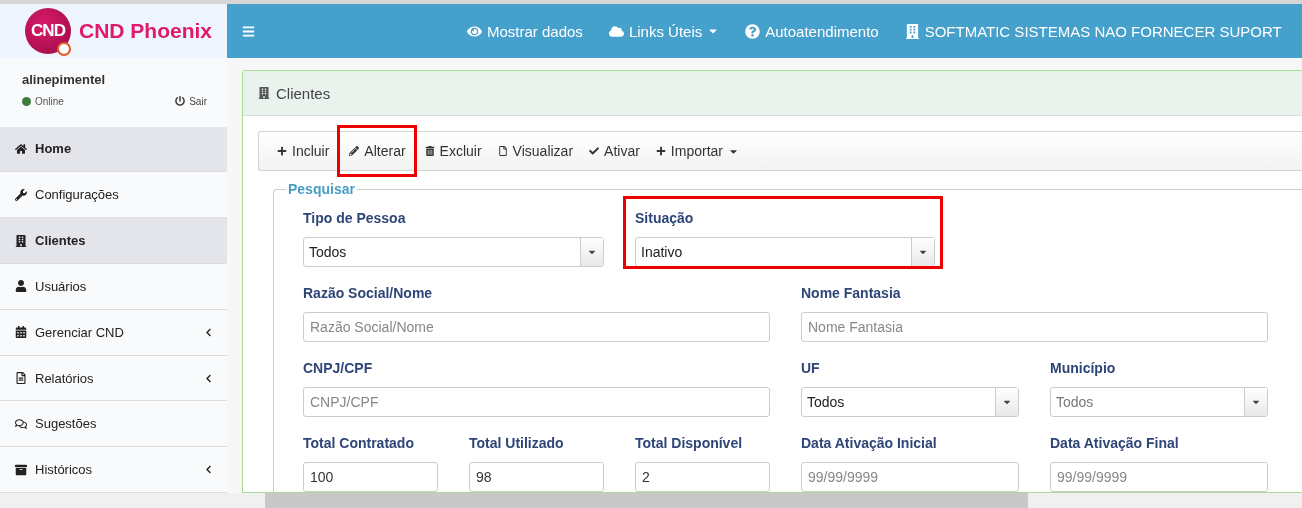 The height and width of the screenshot is (508, 1302). I want to click on input-field: 98, so click(536, 477).